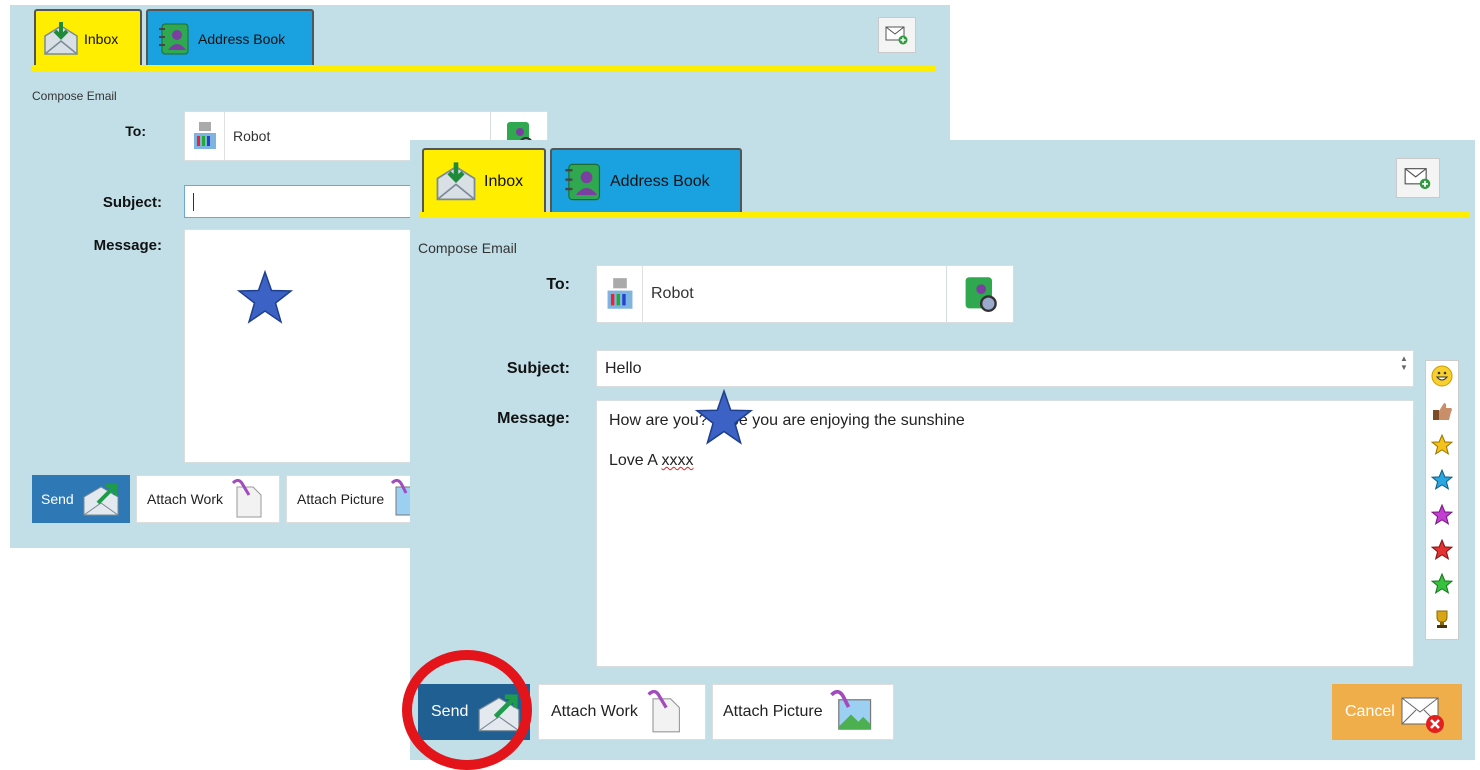 The image size is (1480, 770). I want to click on spin-up-icon: ▲, so click(1404, 358).